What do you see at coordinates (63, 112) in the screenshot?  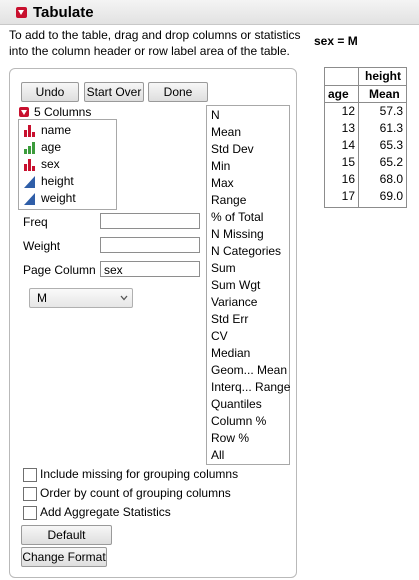 I see `columns-header: 5 Columns` at bounding box center [63, 112].